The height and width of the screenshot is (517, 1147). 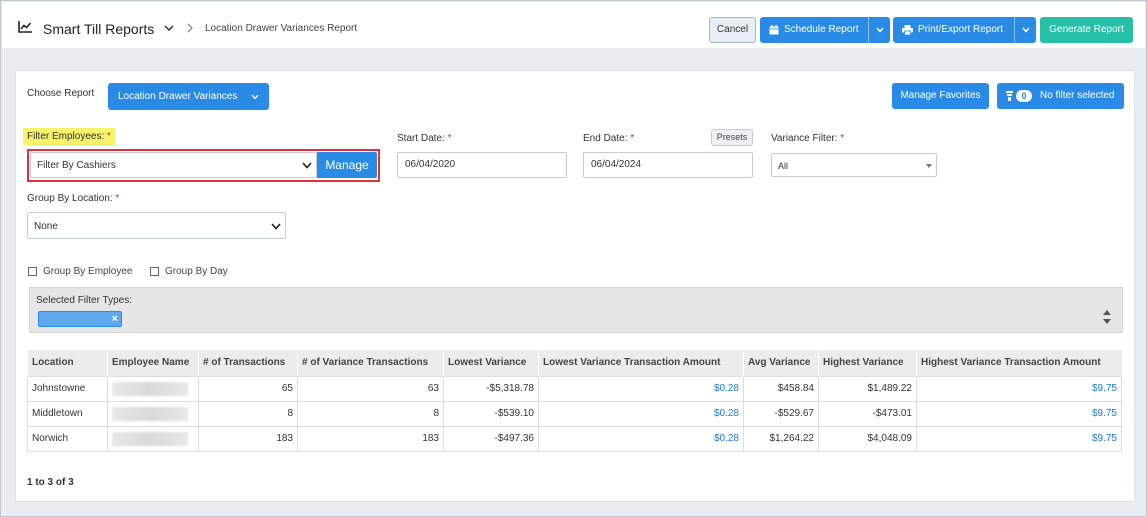 What do you see at coordinates (196, 271) in the screenshot?
I see `group-by-day-label: Group By Day` at bounding box center [196, 271].